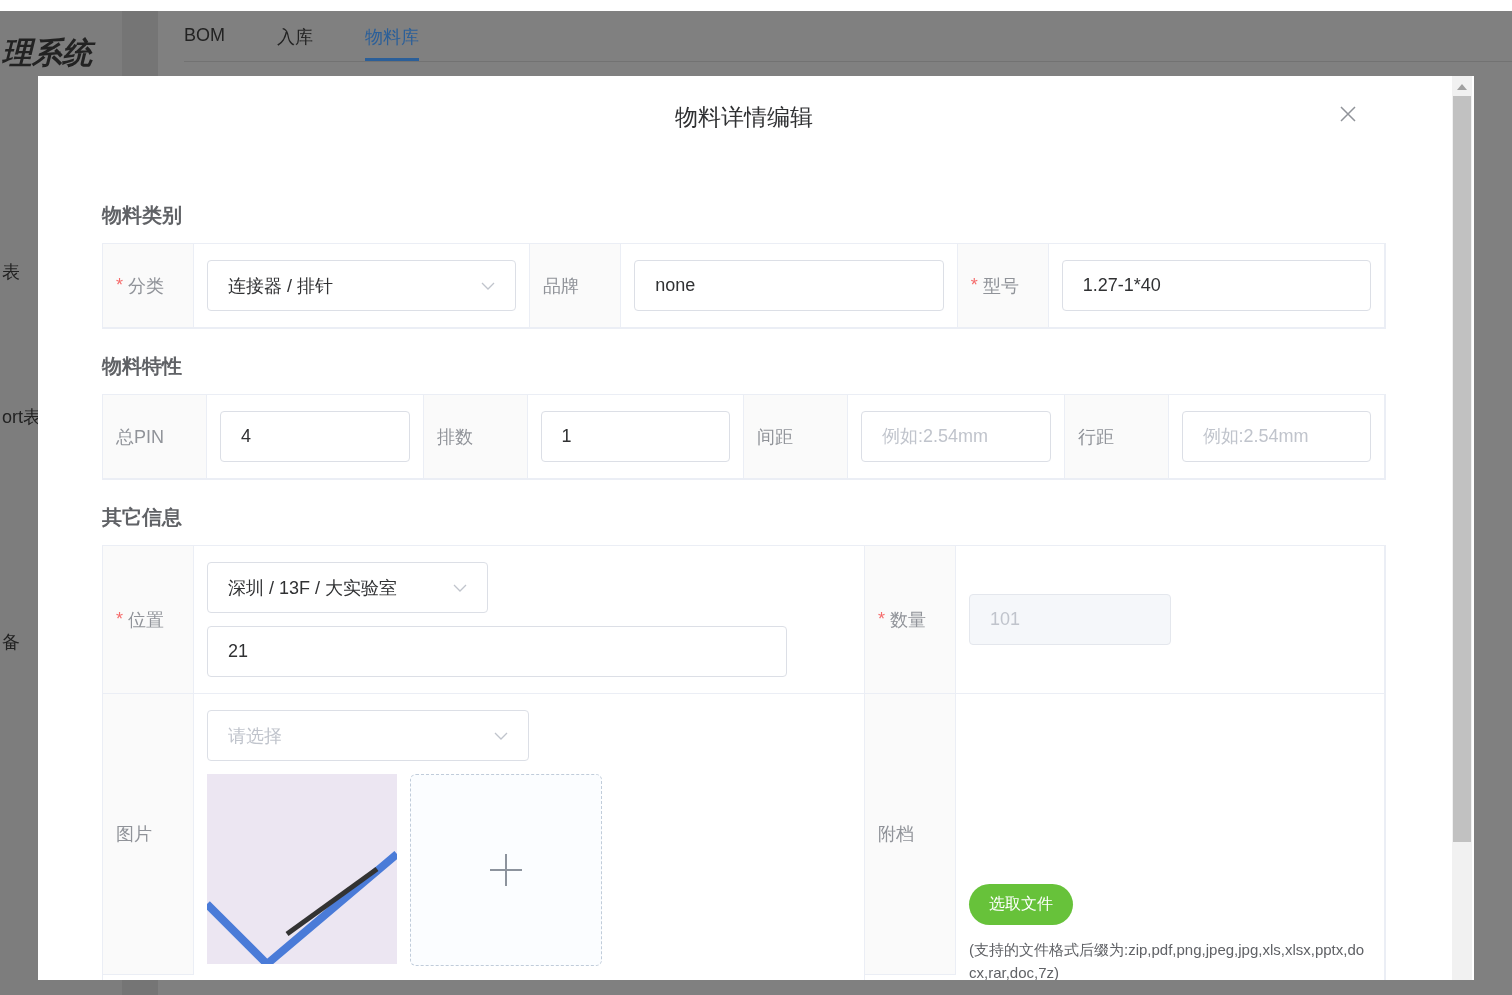  Describe the element at coordinates (62, 53) in the screenshot. I see `app-title: 理系统` at that location.